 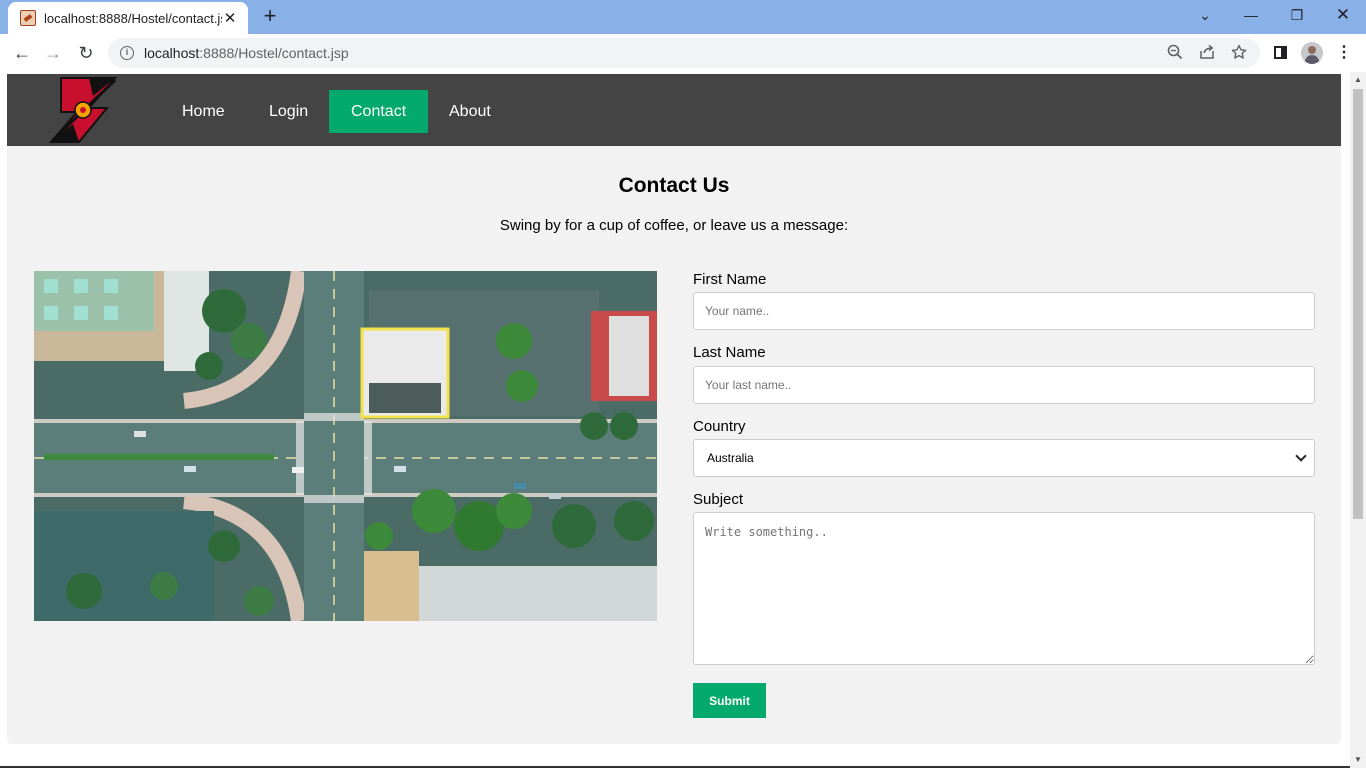 What do you see at coordinates (1297, 15) in the screenshot?
I see `restore-window-button: ❐` at bounding box center [1297, 15].